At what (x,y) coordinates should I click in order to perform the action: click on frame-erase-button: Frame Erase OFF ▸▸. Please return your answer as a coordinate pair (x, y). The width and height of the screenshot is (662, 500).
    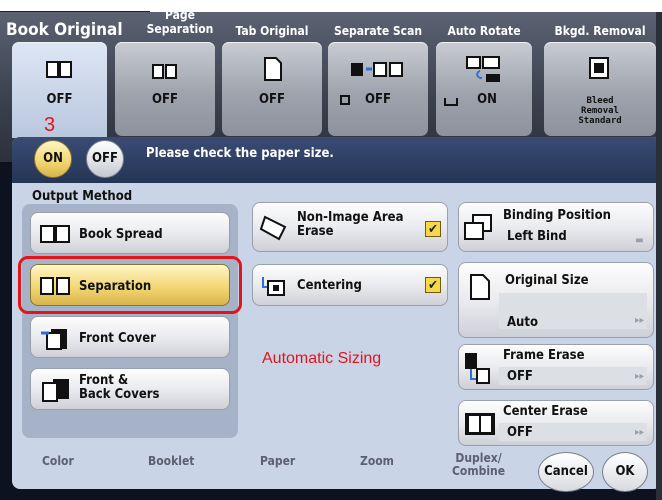
    Looking at the image, I should click on (556, 367).